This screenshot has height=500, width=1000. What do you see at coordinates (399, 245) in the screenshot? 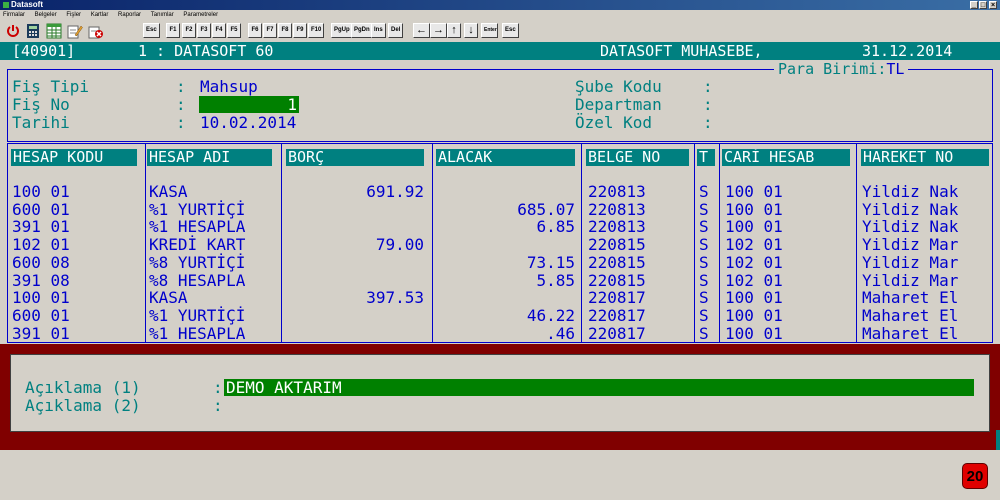
I see `cell-borc: 79.00` at bounding box center [399, 245].